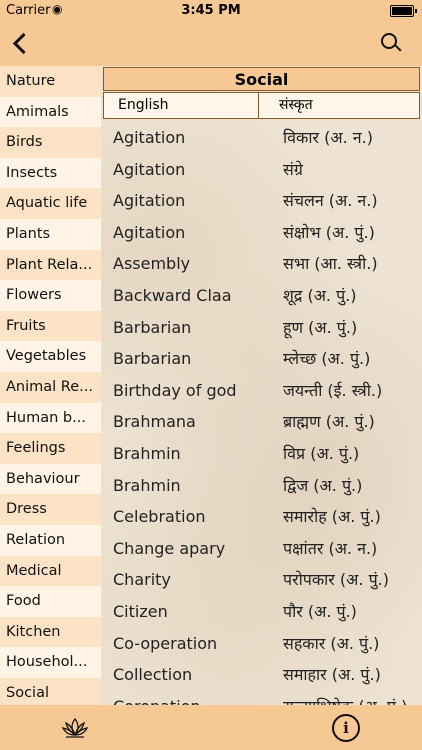 The image size is (422, 750). I want to click on word-row: Celebration समारोह (अ. पुं.), so click(261, 517).